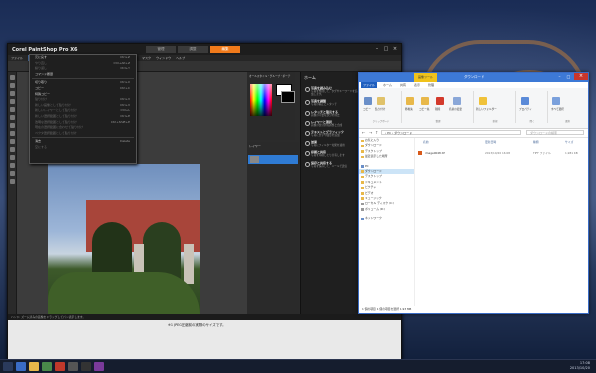  I want to click on star-icon, so click(362, 140).